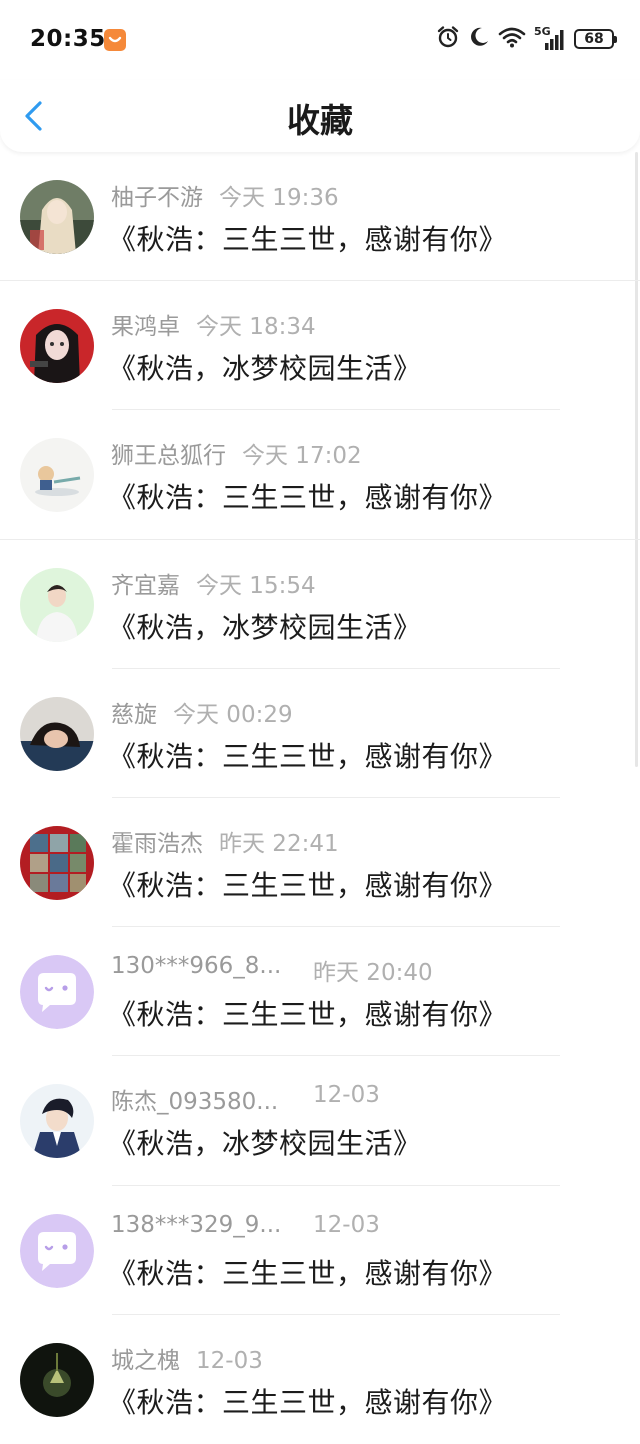 This screenshot has height=1444, width=640. What do you see at coordinates (479, 39) in the screenshot?
I see `moon-icon` at bounding box center [479, 39].